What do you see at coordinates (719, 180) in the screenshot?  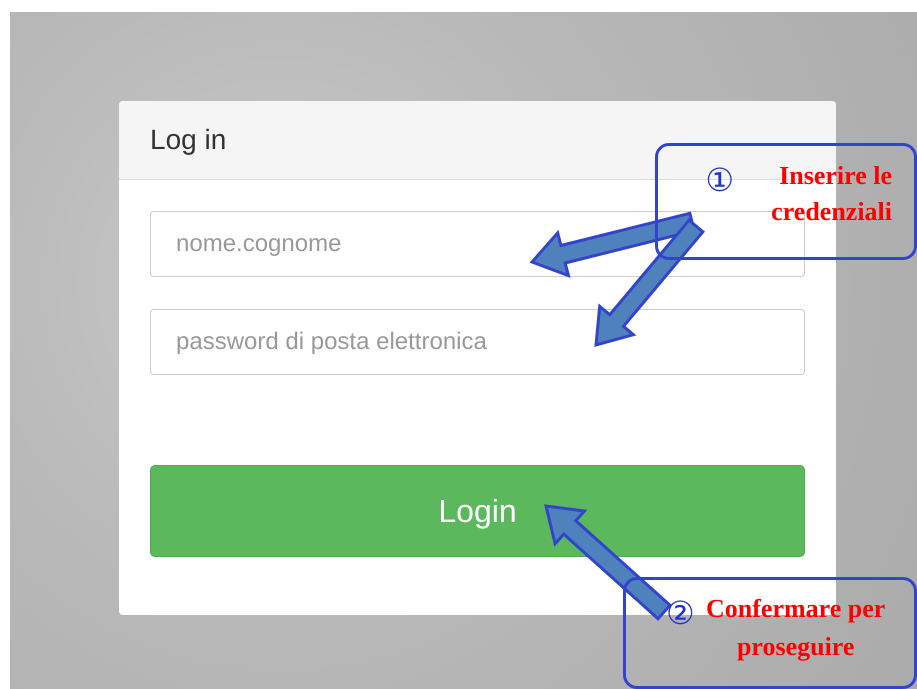 I see `step-number: ①` at bounding box center [719, 180].